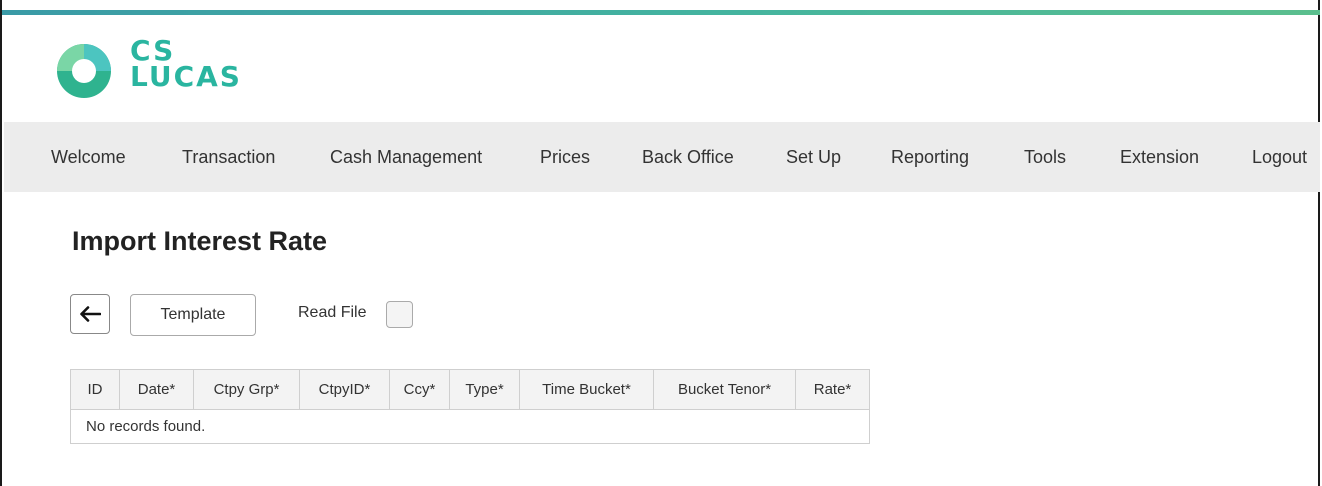 The image size is (1322, 486). I want to click on nav-item-back-office: Back Office, so click(688, 157).